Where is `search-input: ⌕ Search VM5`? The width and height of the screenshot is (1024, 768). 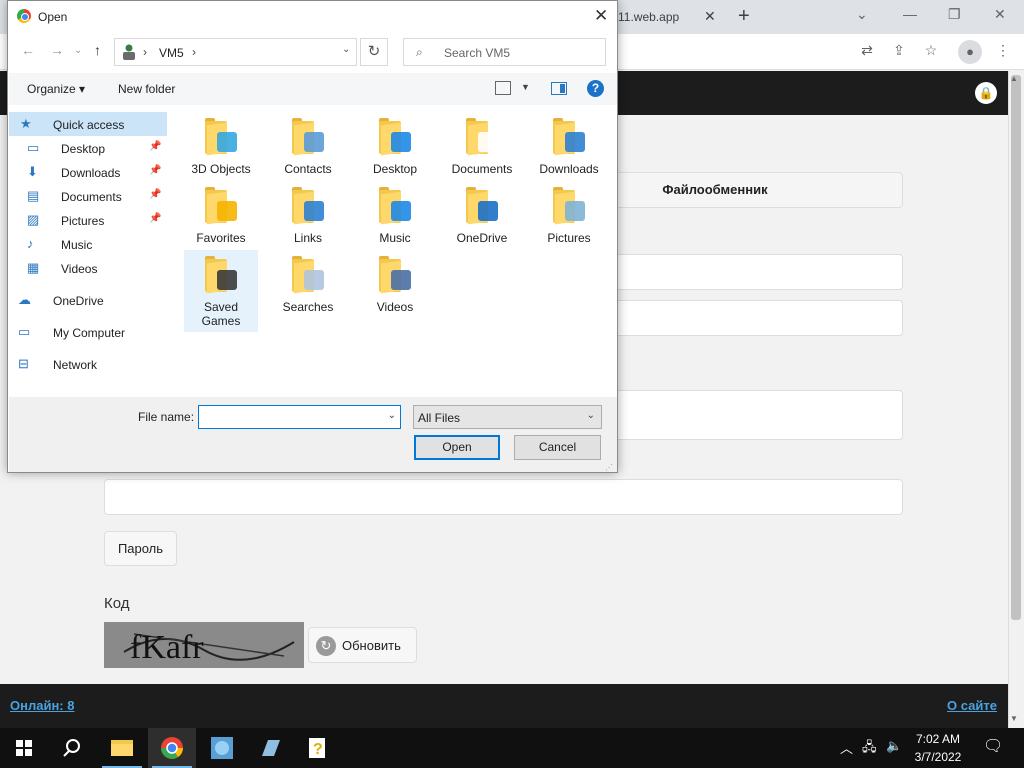
search-input: ⌕ Search VM5 is located at coordinates (504, 52).